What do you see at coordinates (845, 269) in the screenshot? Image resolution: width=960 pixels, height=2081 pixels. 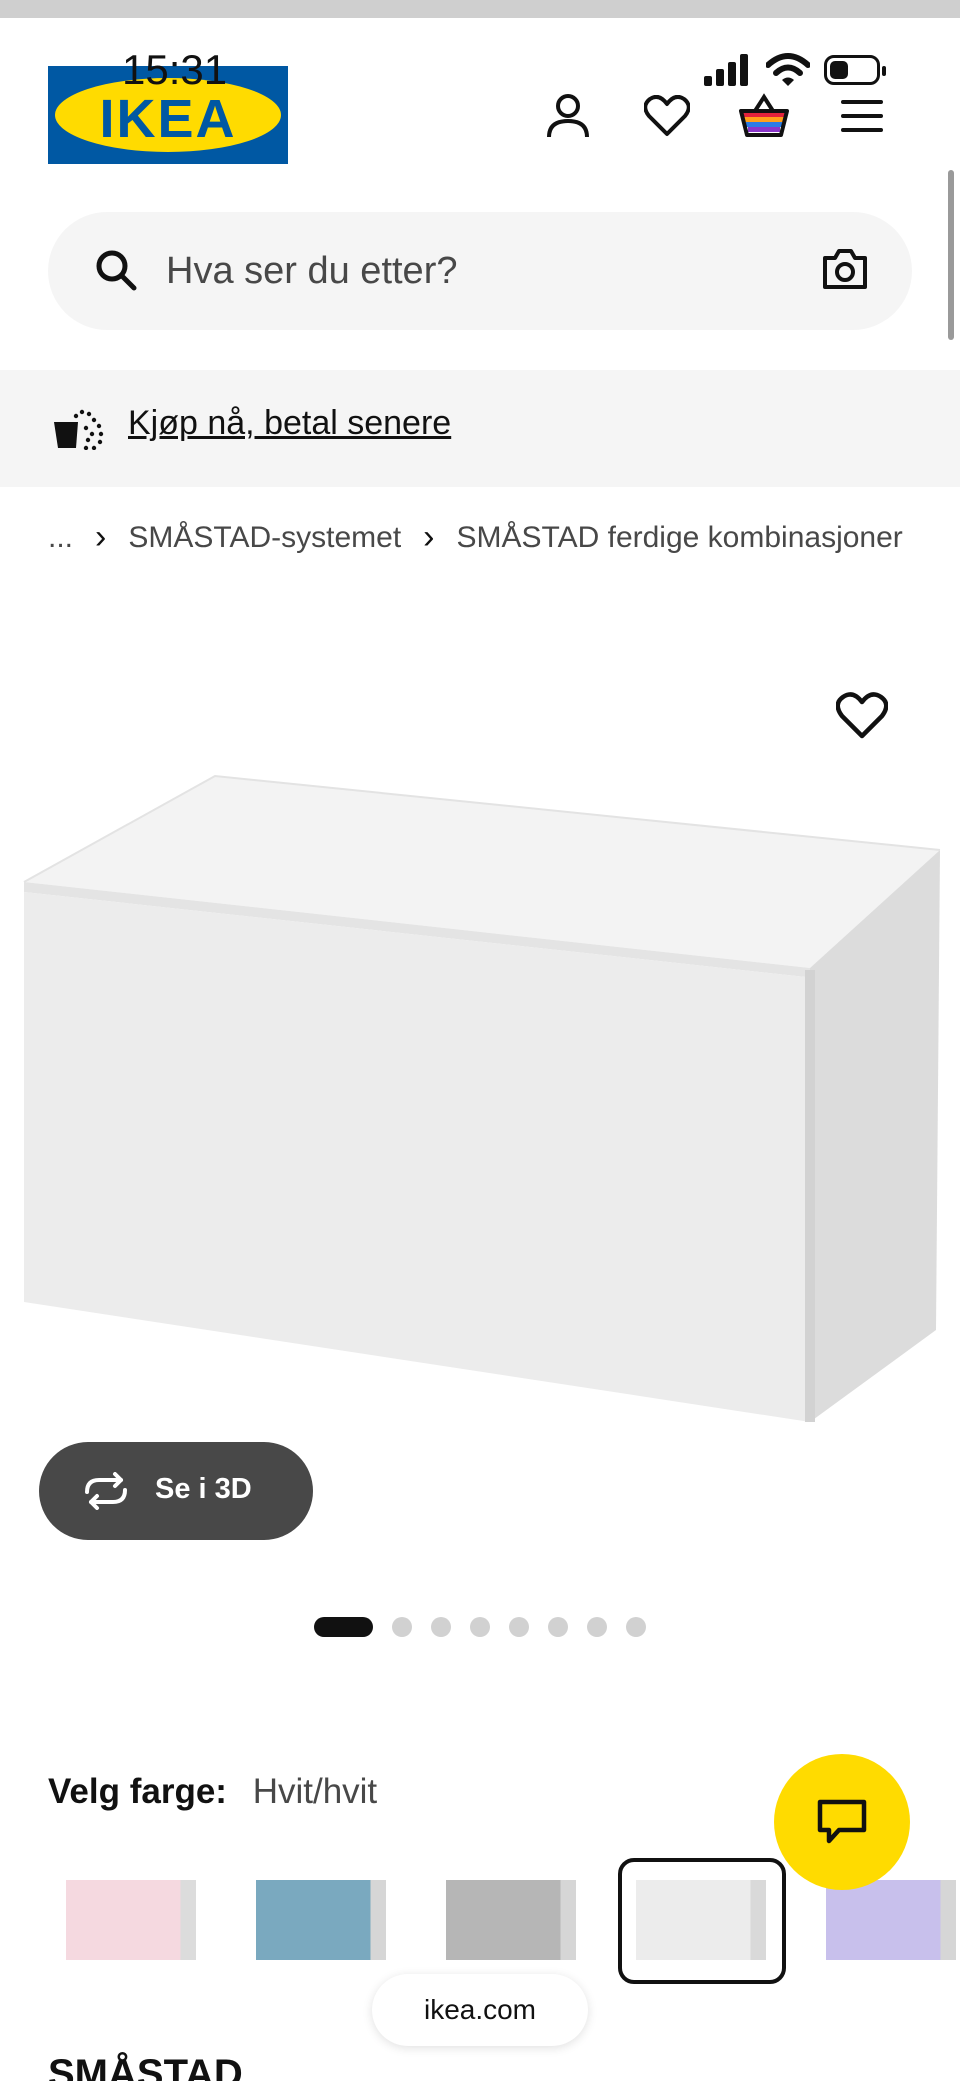 I see `camera-icon` at bounding box center [845, 269].